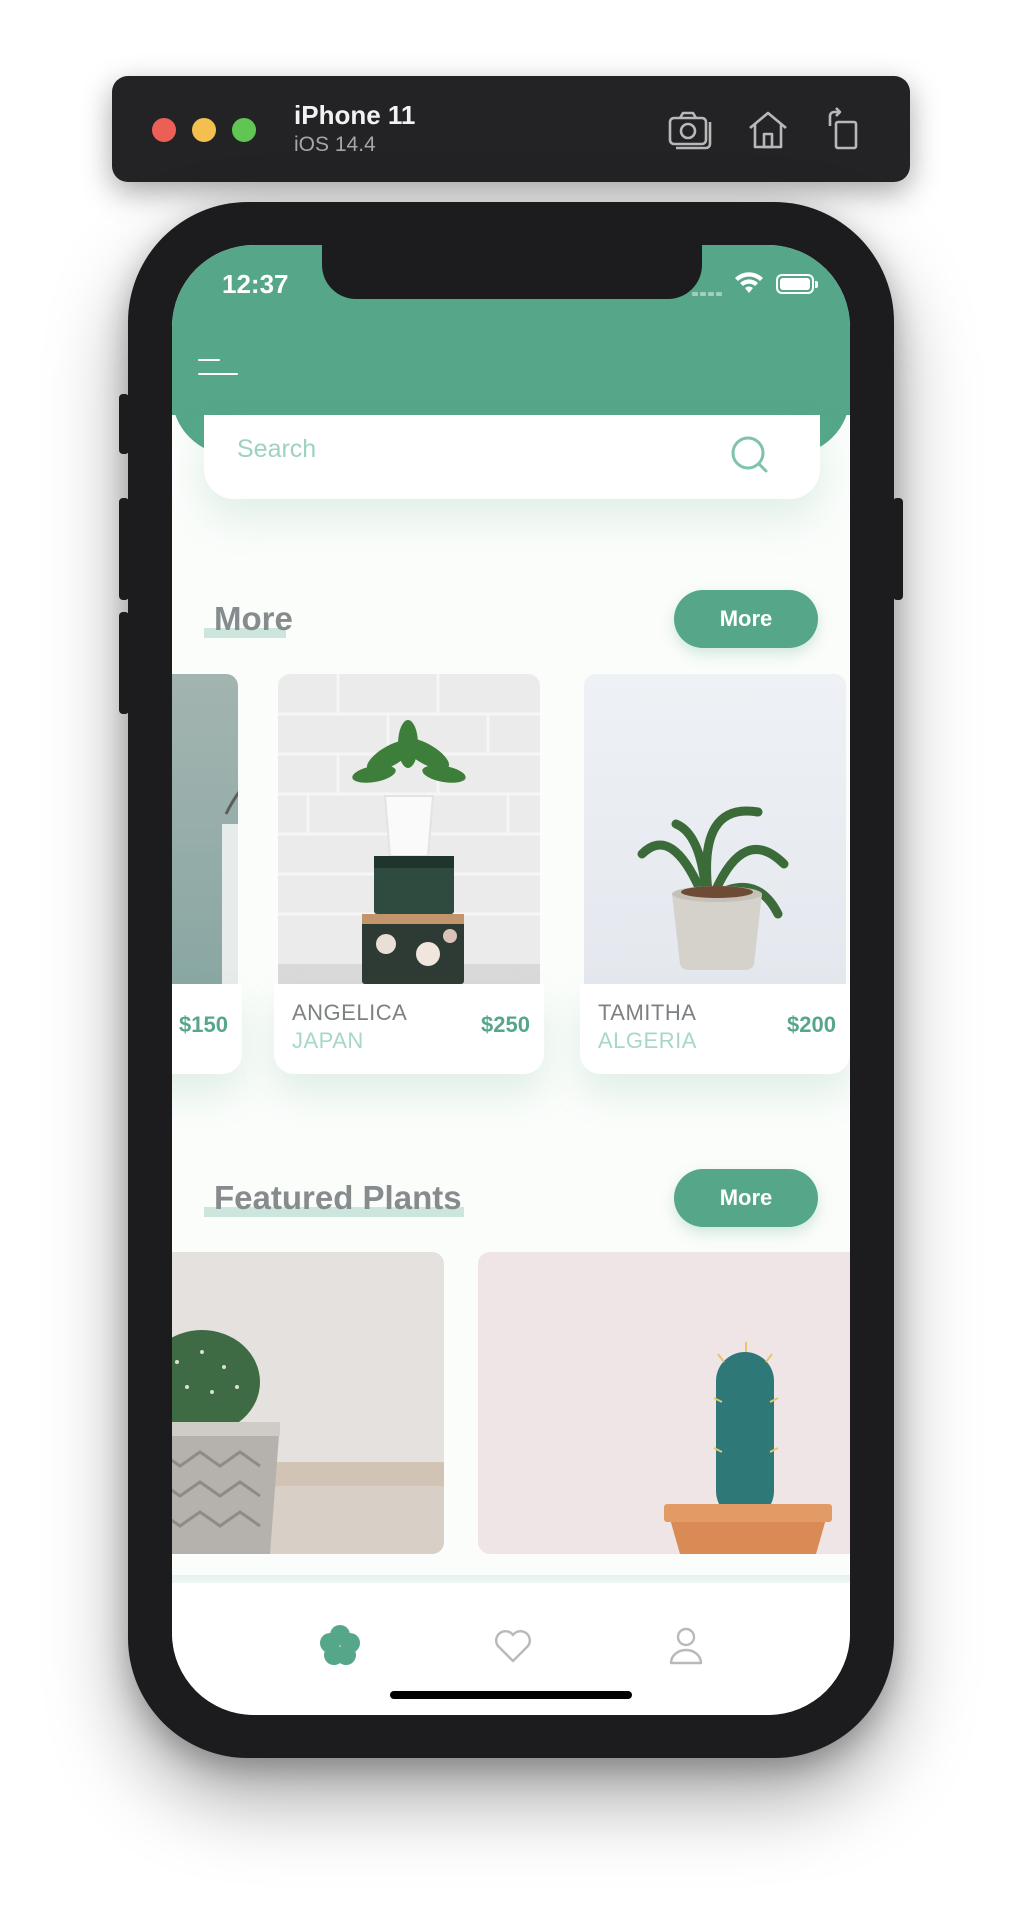 The width and height of the screenshot is (1022, 1908). I want to click on rotate-icon, so click(844, 130).